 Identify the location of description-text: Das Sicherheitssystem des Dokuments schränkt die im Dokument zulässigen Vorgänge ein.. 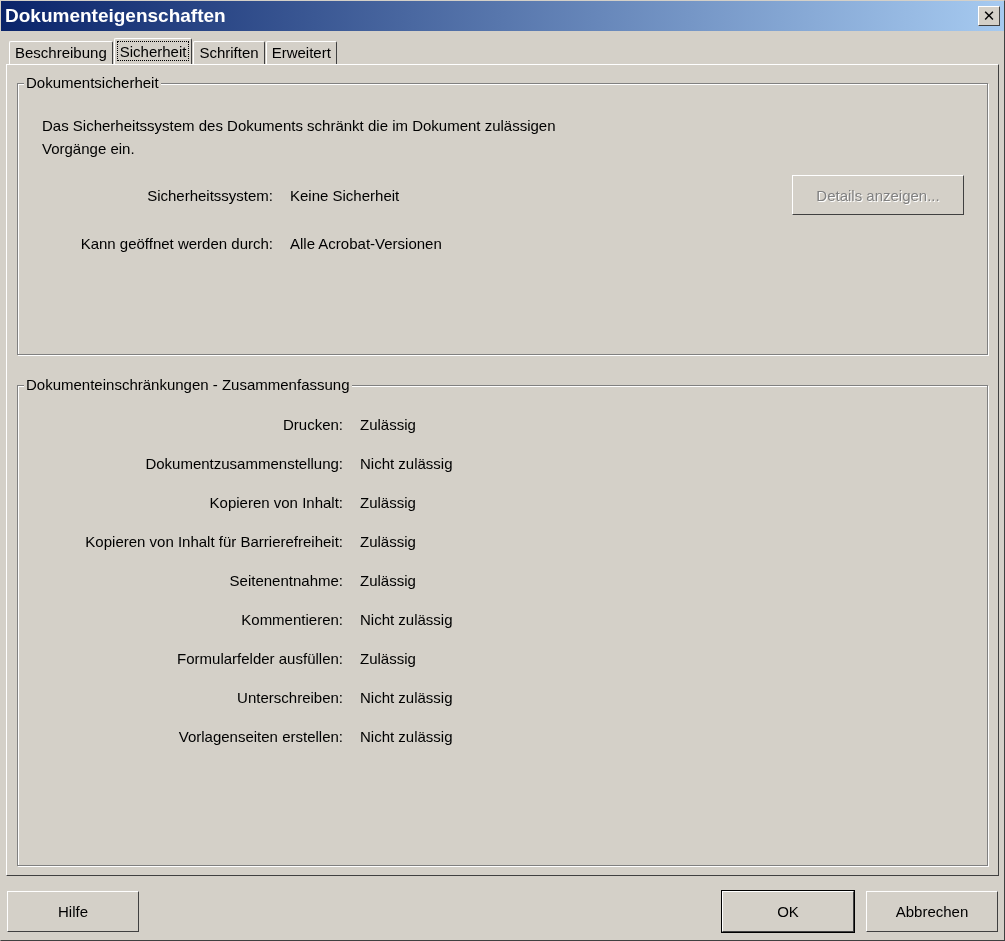
(299, 137).